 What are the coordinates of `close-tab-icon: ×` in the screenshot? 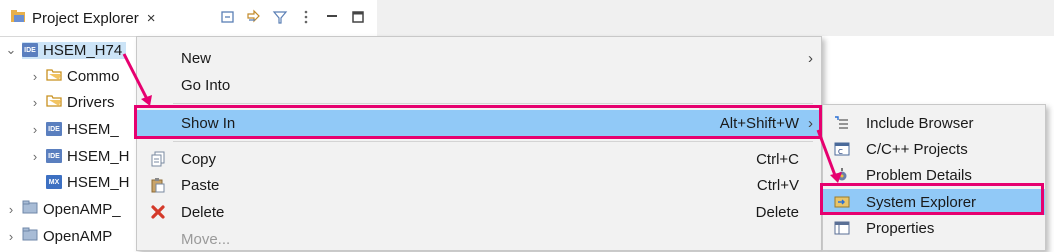 It's located at (151, 18).